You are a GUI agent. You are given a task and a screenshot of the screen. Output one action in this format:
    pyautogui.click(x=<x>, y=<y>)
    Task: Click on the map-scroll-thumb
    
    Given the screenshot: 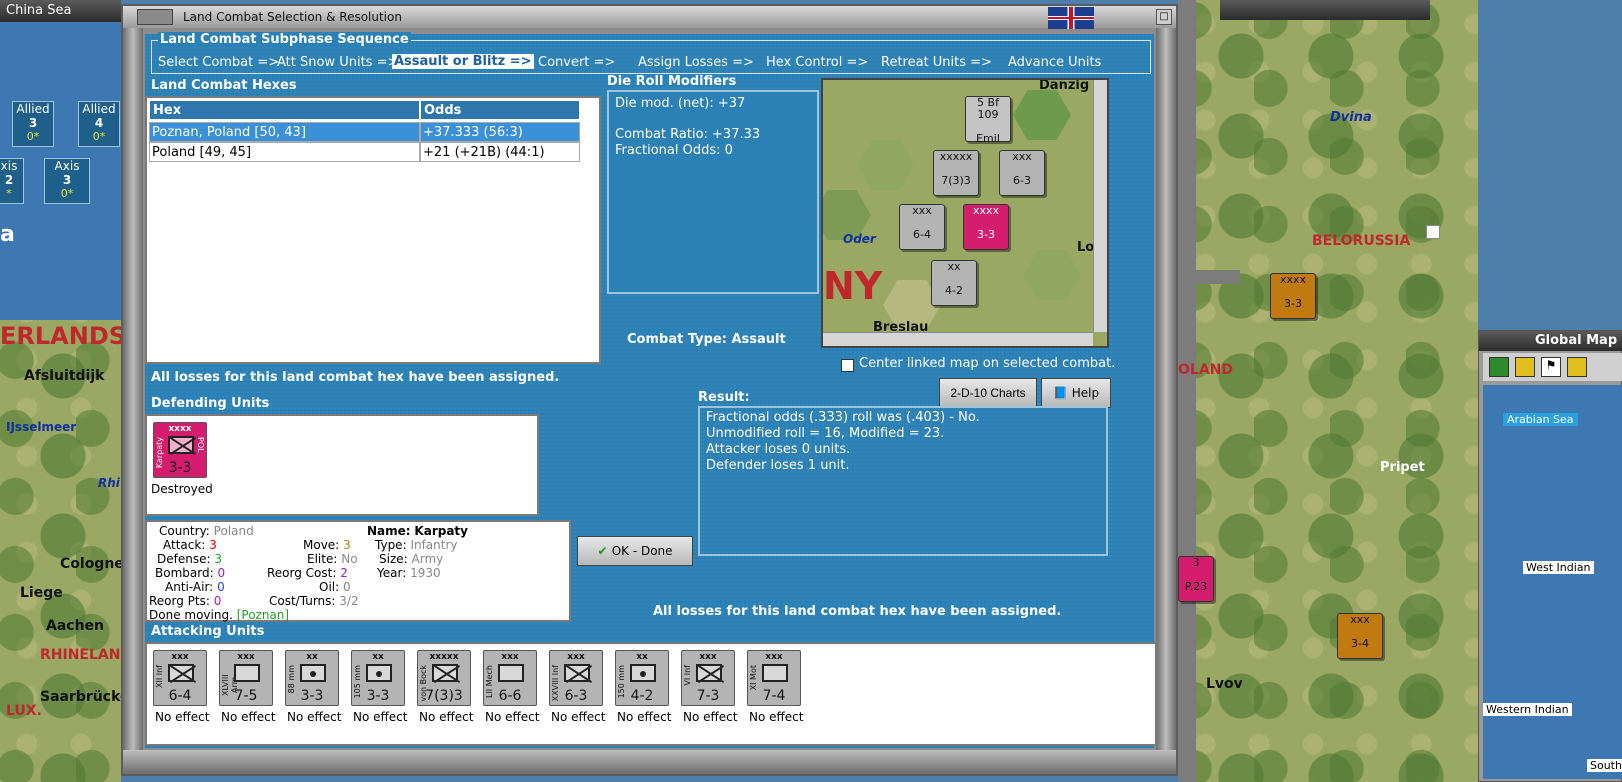 What is the action you would take?
    pyautogui.click(x=1433, y=232)
    